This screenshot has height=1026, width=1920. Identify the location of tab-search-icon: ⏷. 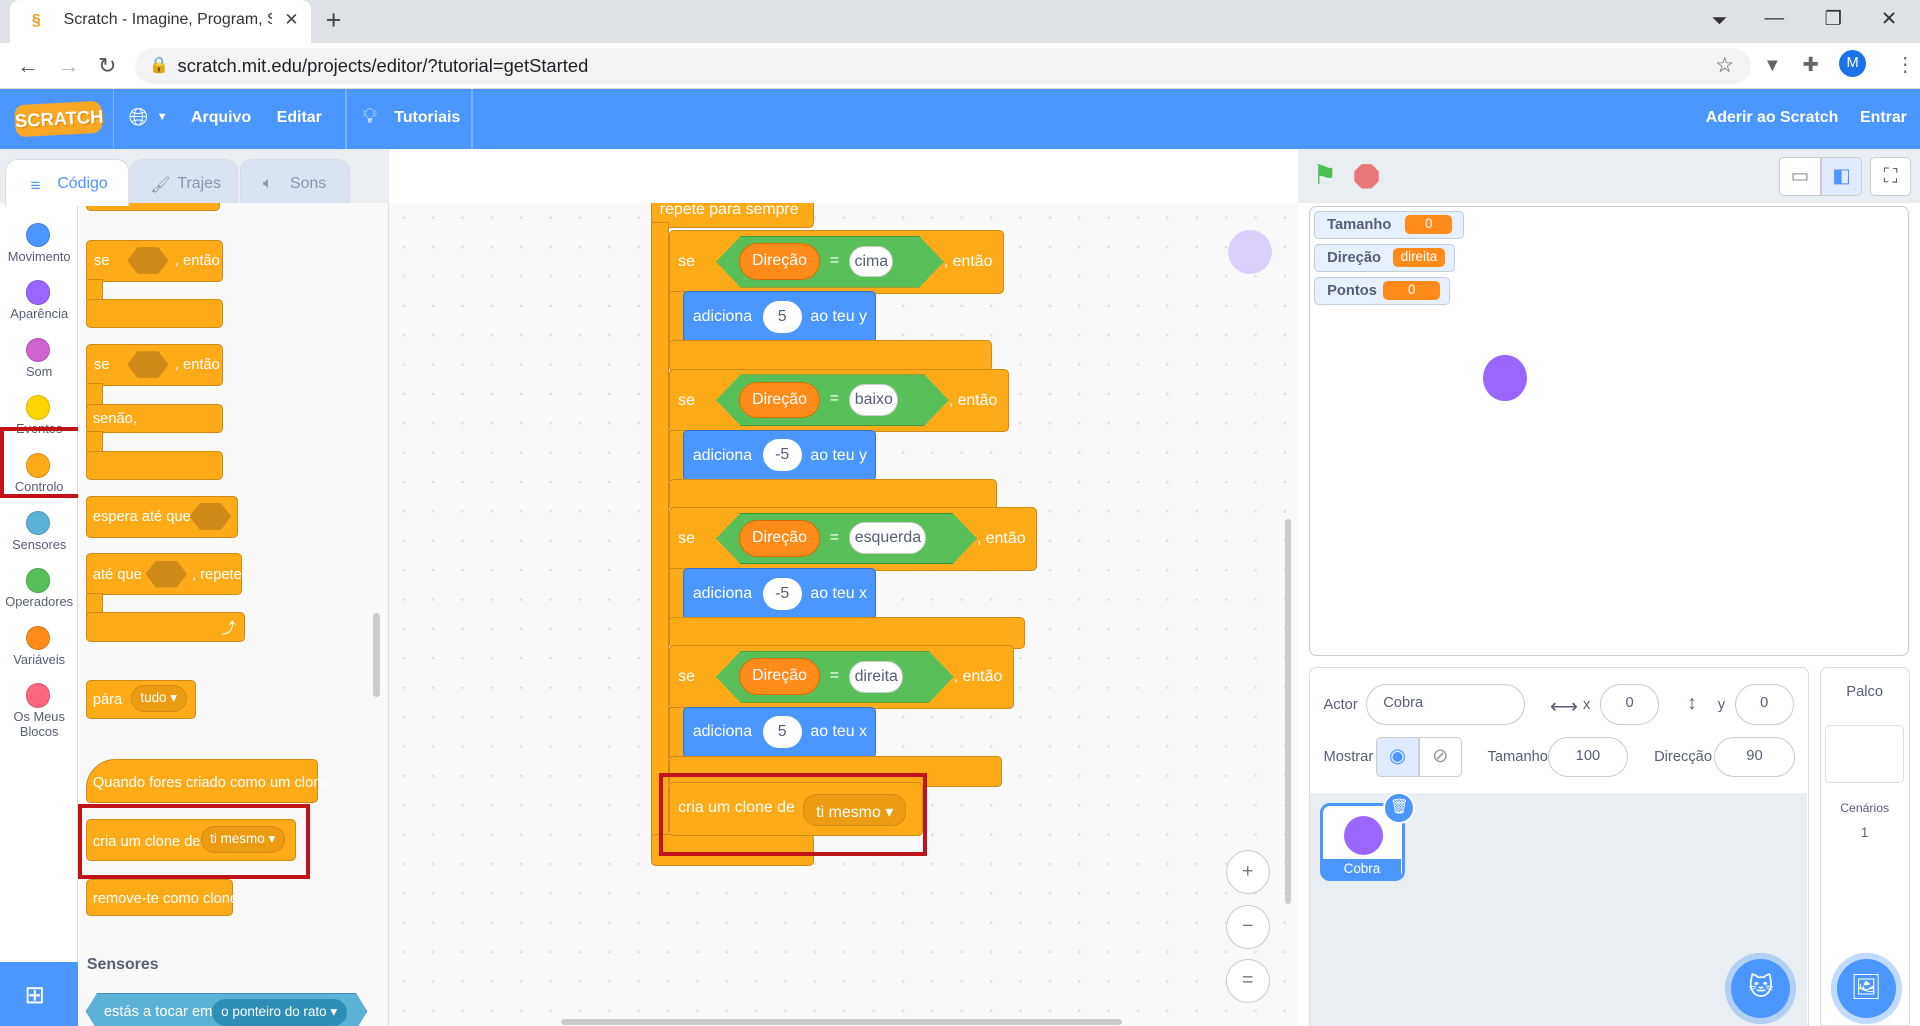
(1720, 21).